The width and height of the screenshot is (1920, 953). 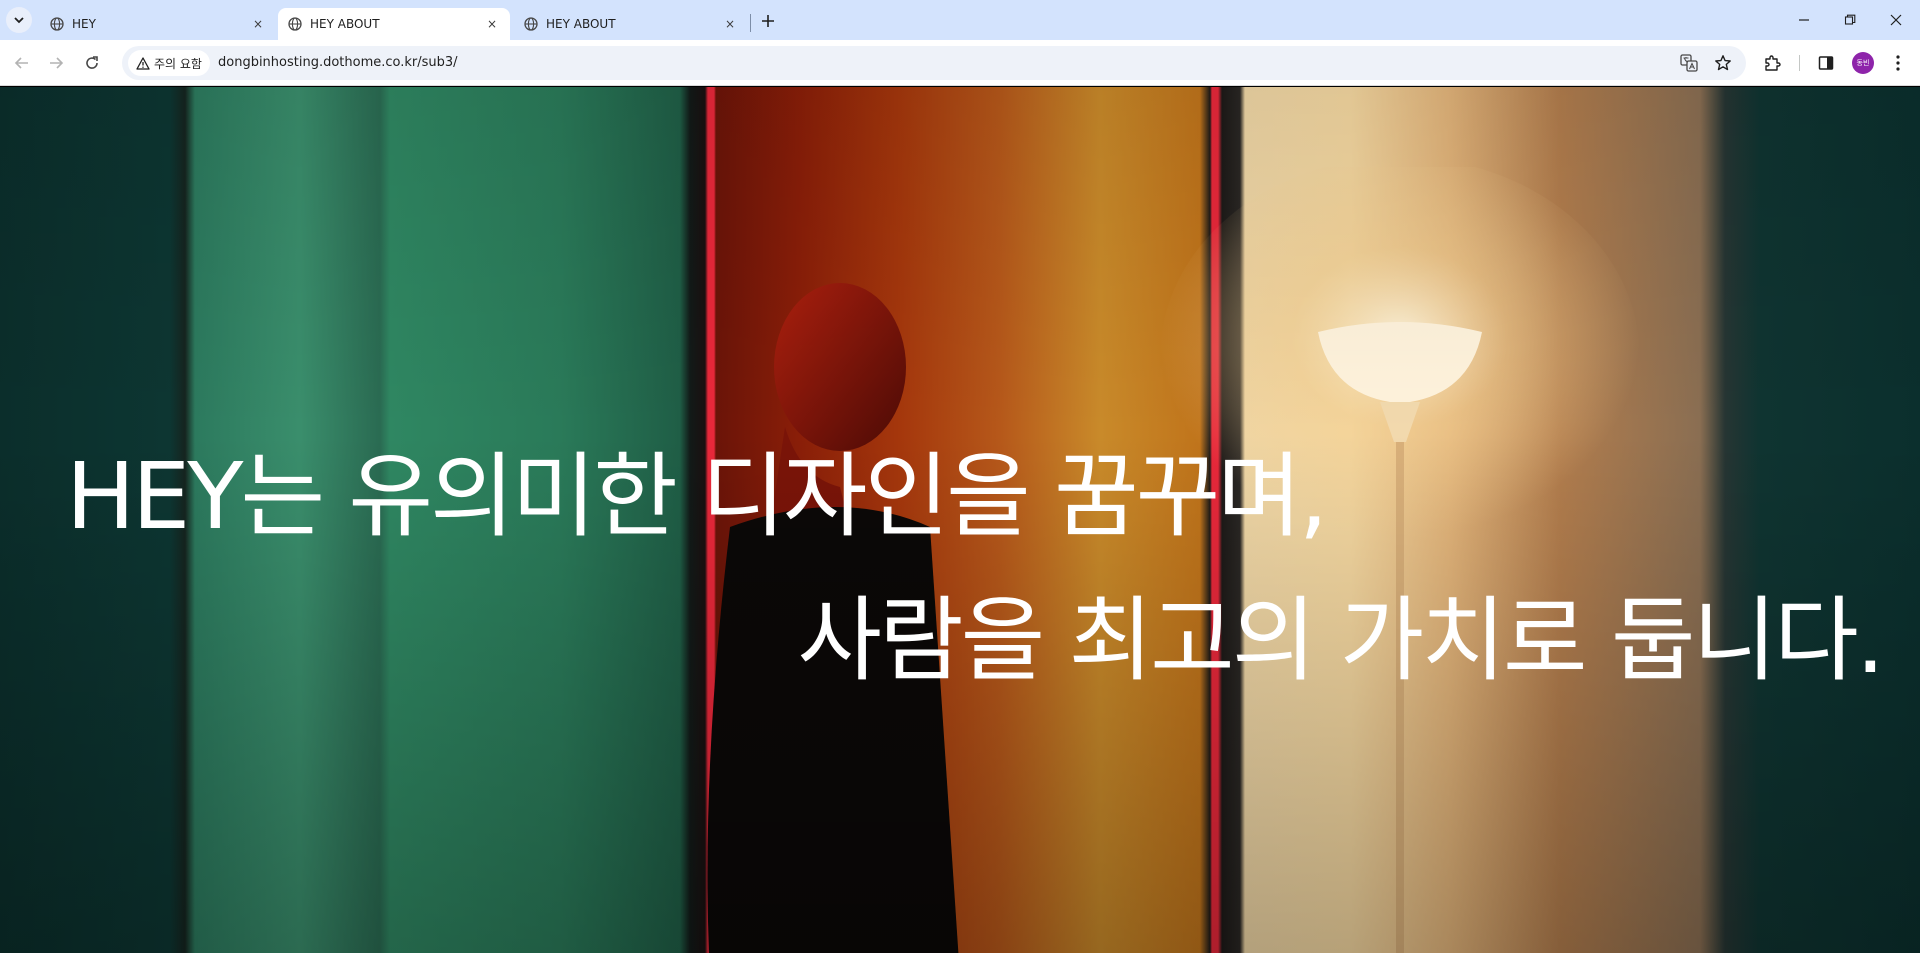 I want to click on translate-icon, so click(x=1689, y=63).